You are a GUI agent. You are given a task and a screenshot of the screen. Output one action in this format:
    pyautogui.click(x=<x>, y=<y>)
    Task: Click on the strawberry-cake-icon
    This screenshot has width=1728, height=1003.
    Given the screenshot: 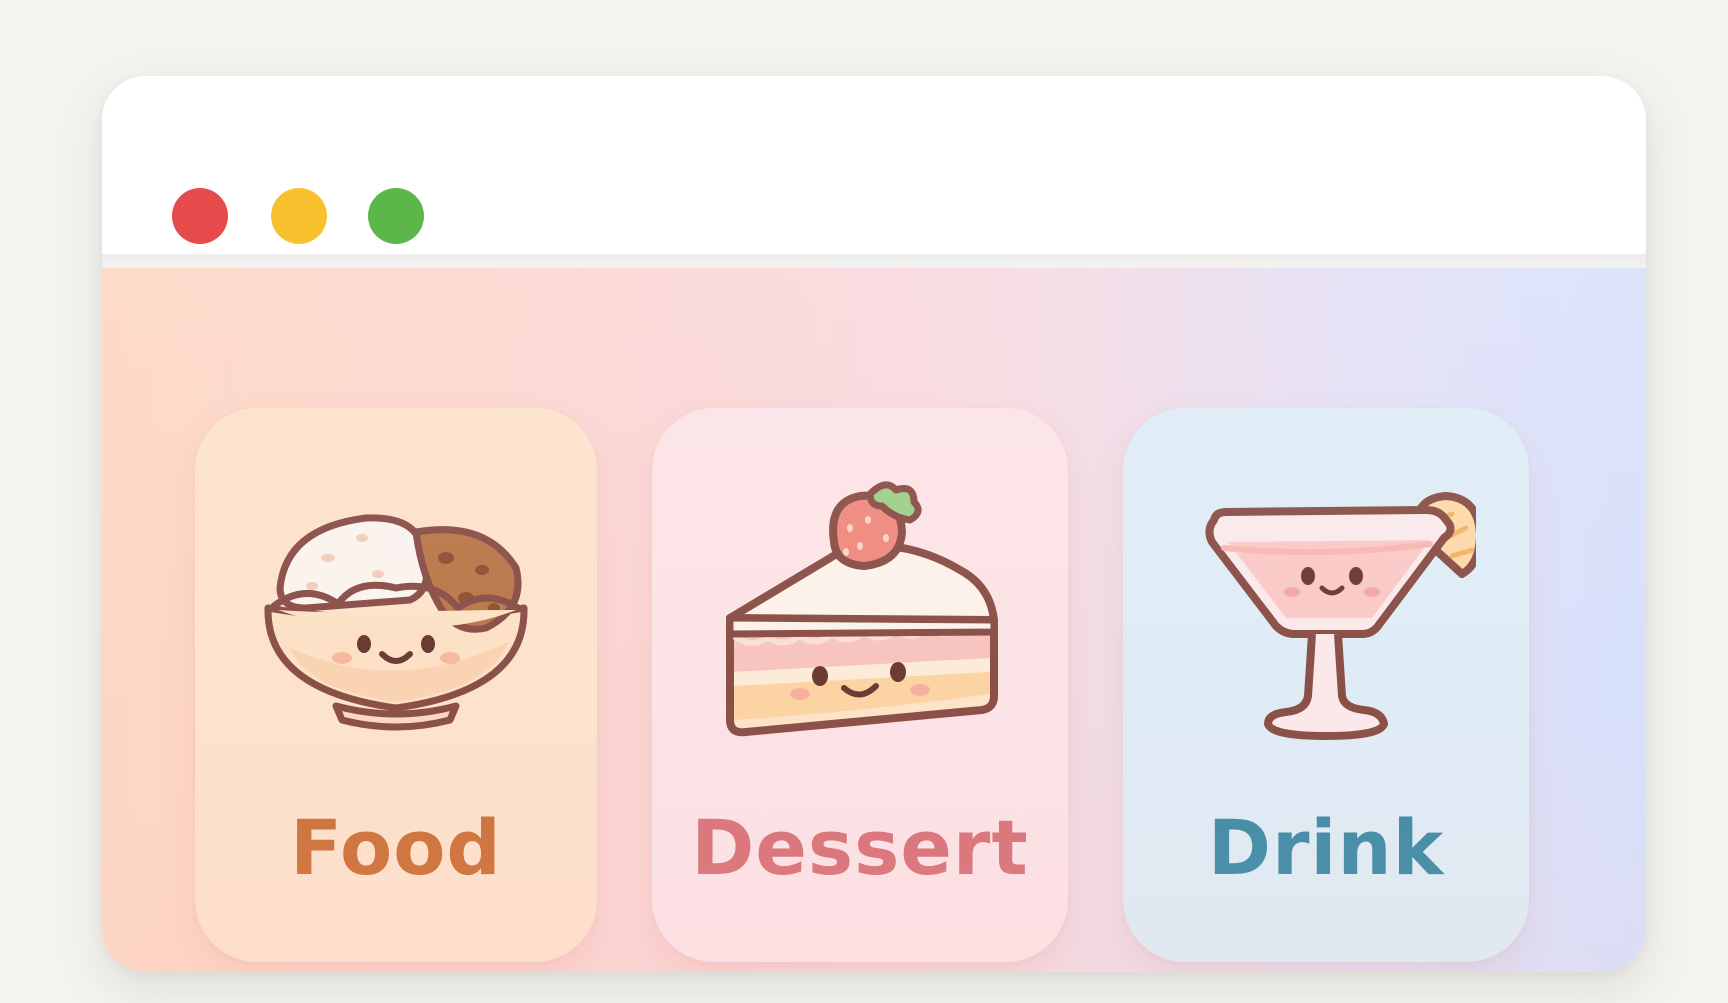 What is the action you would take?
    pyautogui.click(x=862, y=609)
    